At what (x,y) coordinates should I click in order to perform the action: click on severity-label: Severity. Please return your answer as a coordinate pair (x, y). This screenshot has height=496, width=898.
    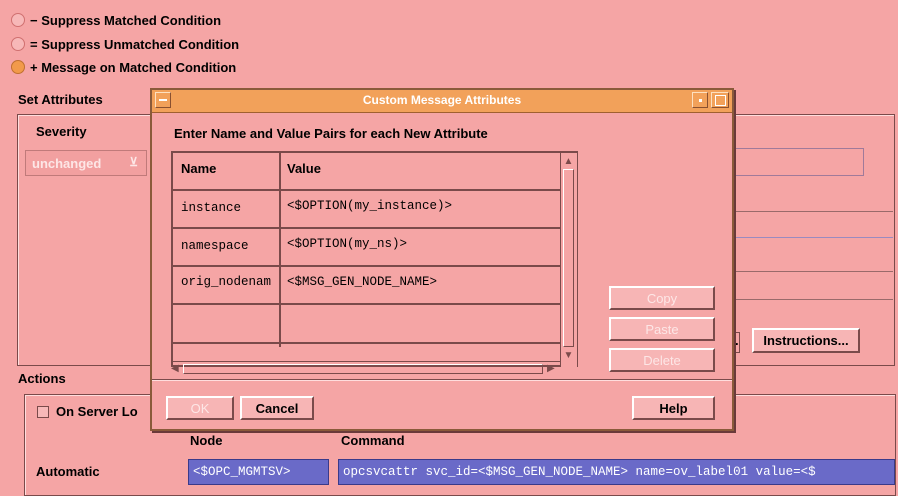
    Looking at the image, I should click on (61, 131).